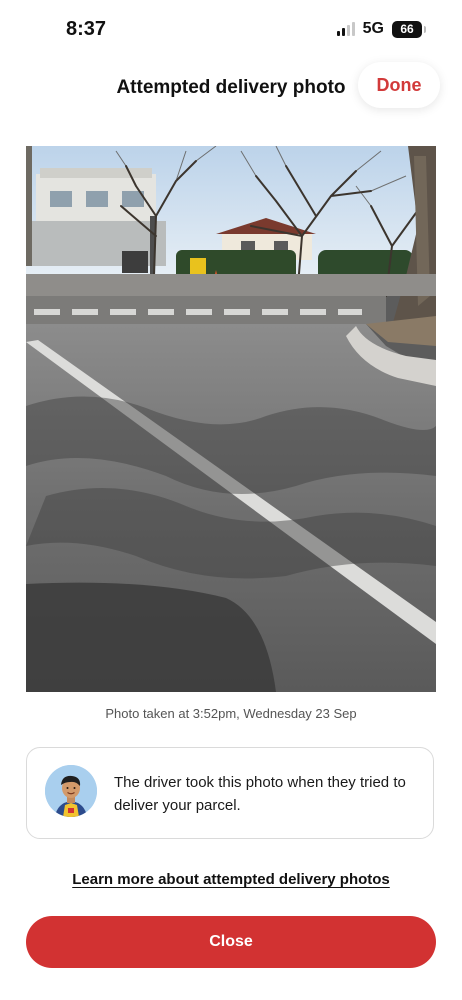  Describe the element at coordinates (373, 28) in the screenshot. I see `network-type: 5G` at that location.